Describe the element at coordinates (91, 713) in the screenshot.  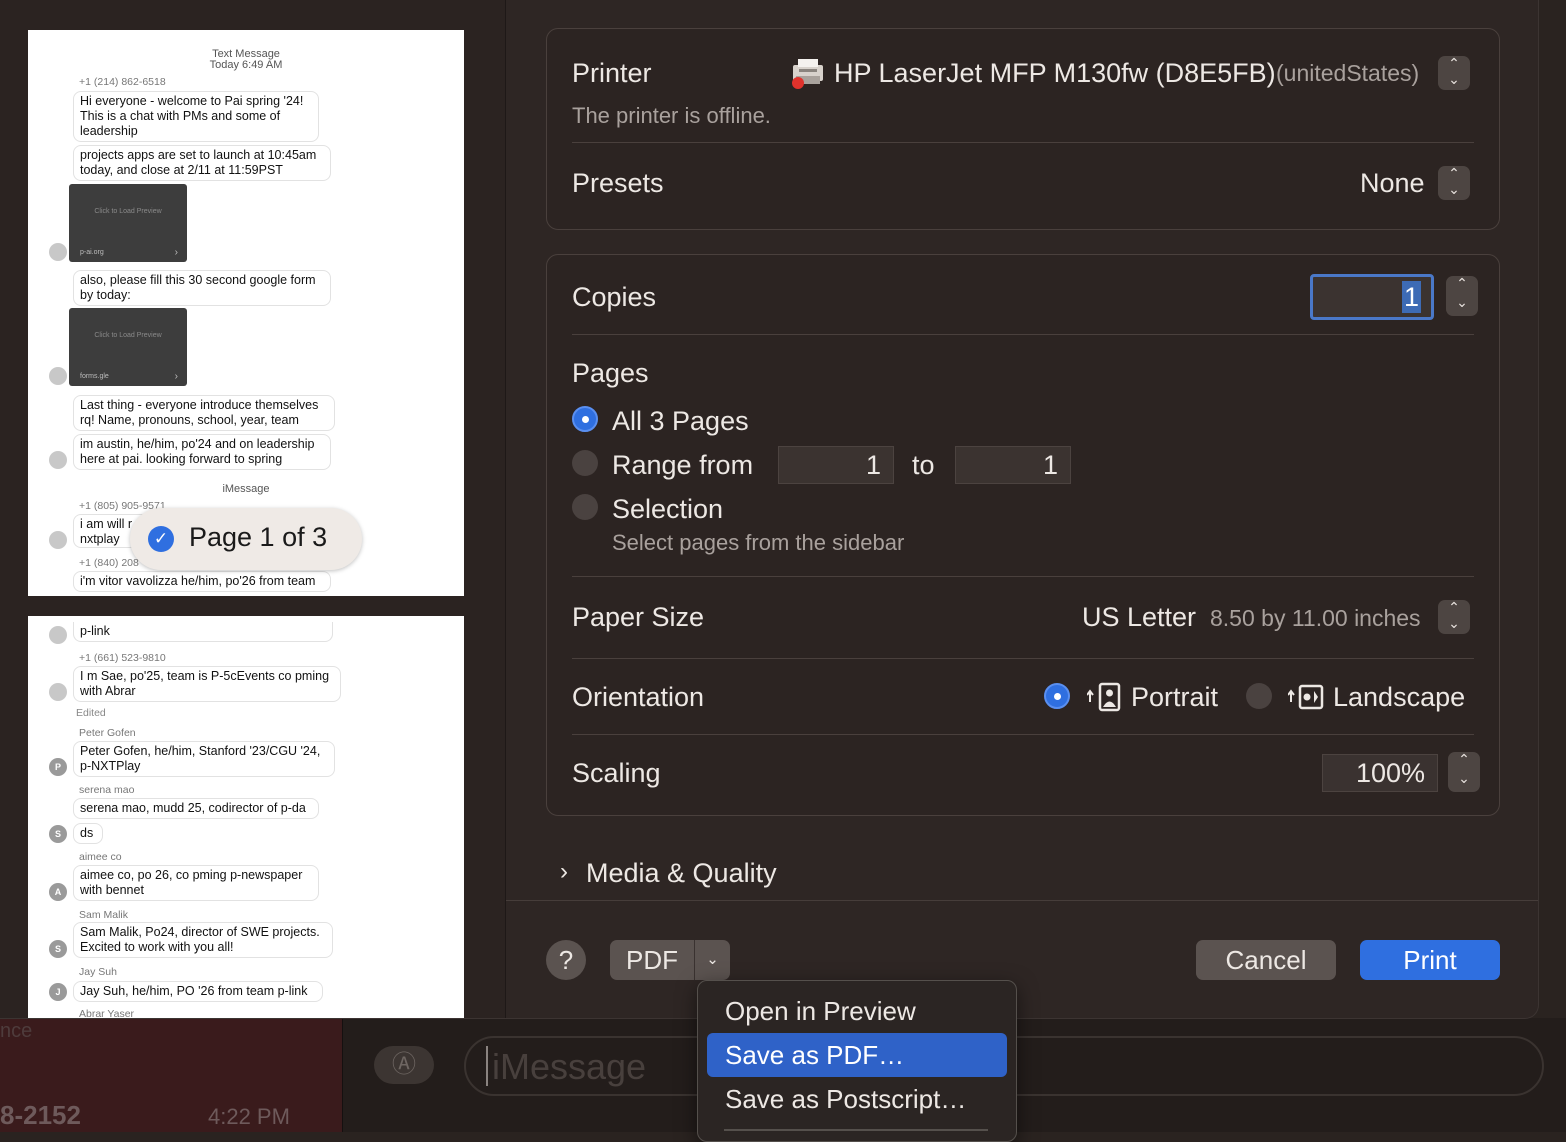
I see `edited-label: Edited` at that location.